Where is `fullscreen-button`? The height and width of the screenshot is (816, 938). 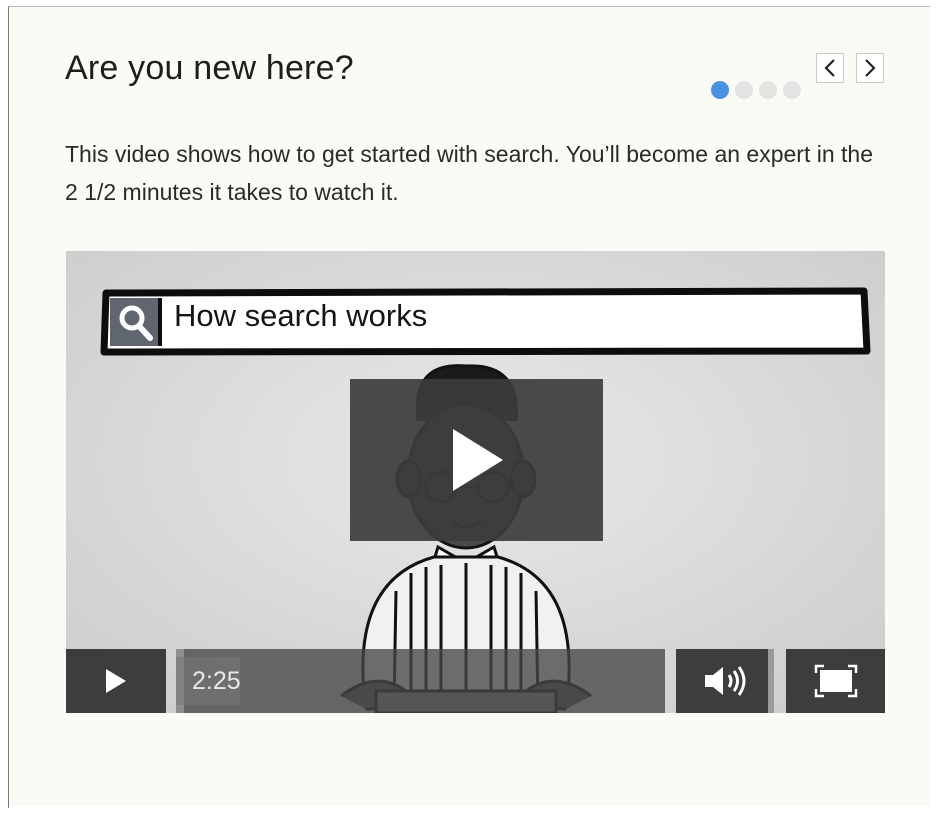 fullscreen-button is located at coordinates (835, 681).